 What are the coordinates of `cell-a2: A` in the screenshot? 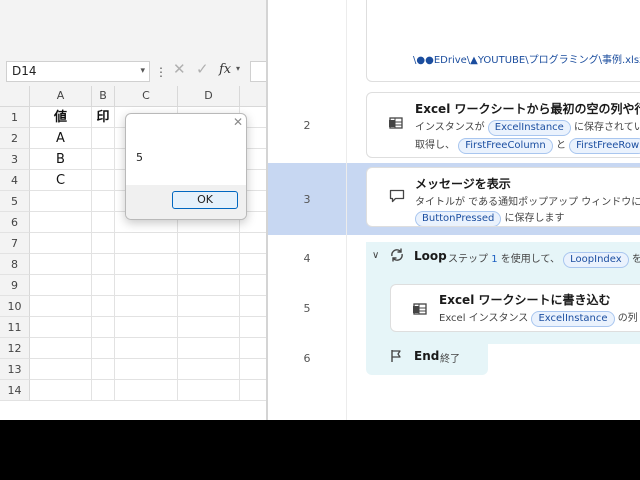 It's located at (61, 138).